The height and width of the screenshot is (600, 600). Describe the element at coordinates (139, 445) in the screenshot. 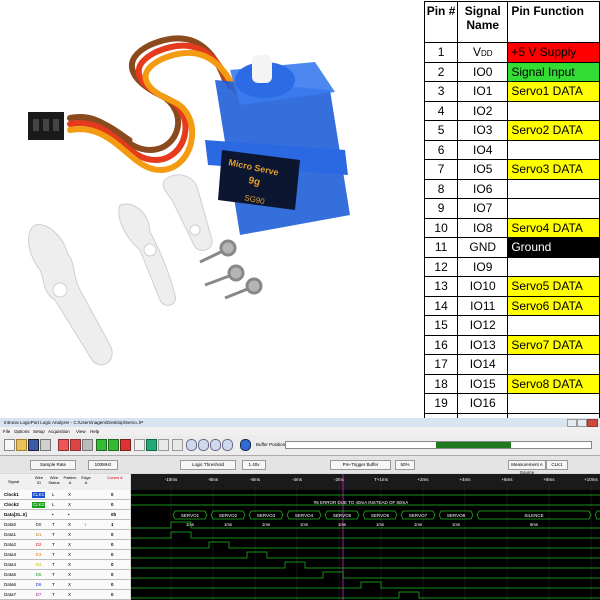

I see `trigger-t-icon` at that location.